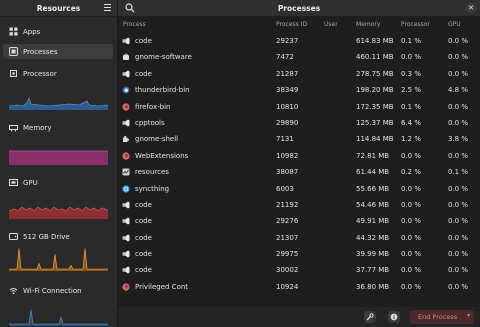  I want to click on process-pid: 7131, so click(285, 139).